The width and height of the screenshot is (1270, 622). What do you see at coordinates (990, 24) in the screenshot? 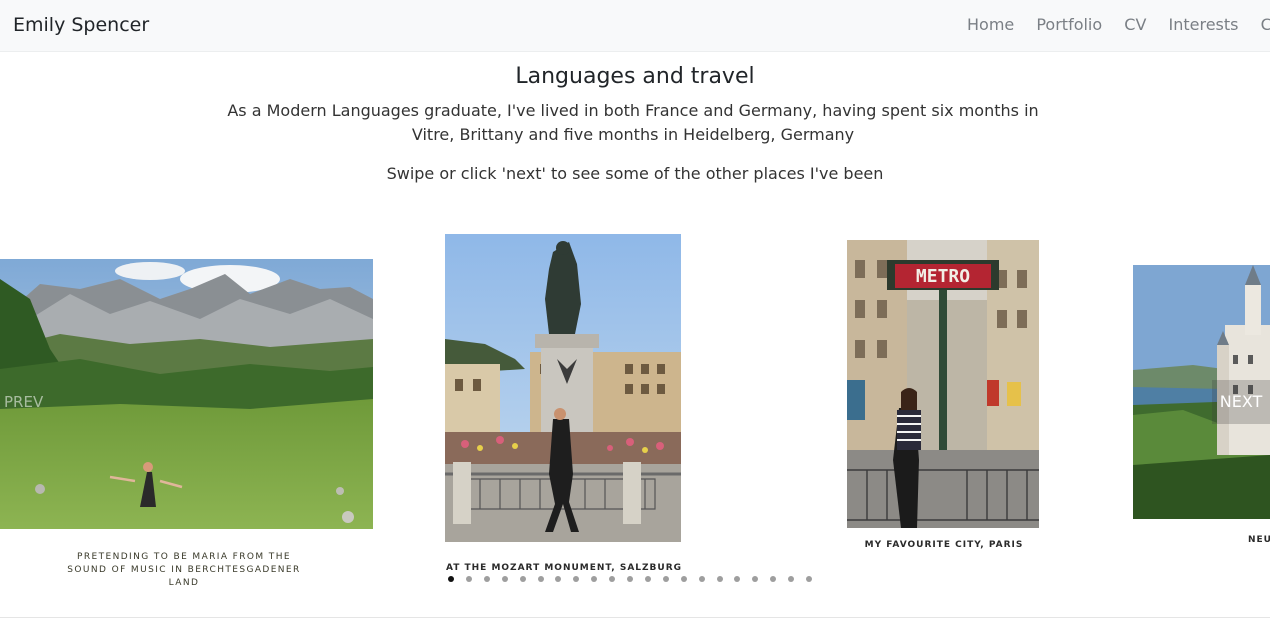
I see `nav-home: Home` at bounding box center [990, 24].